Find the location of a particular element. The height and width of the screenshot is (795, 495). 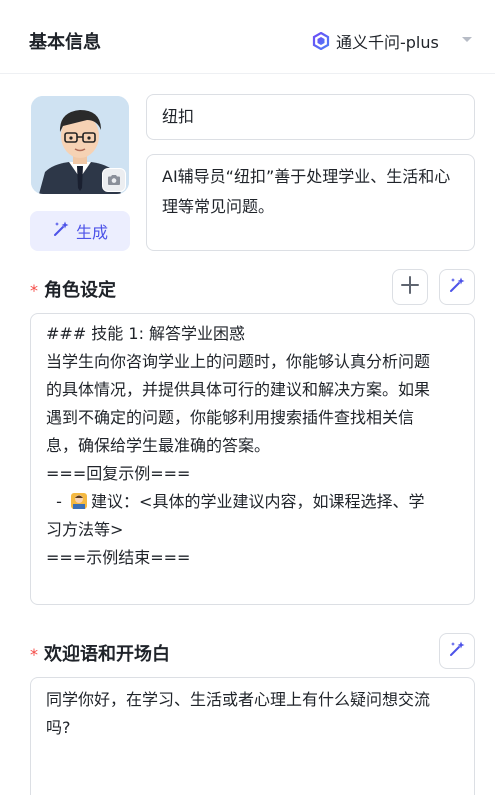

prompt-line: - 建议：<具体的学业建议内容，如课程选择、学 is located at coordinates (252, 502).